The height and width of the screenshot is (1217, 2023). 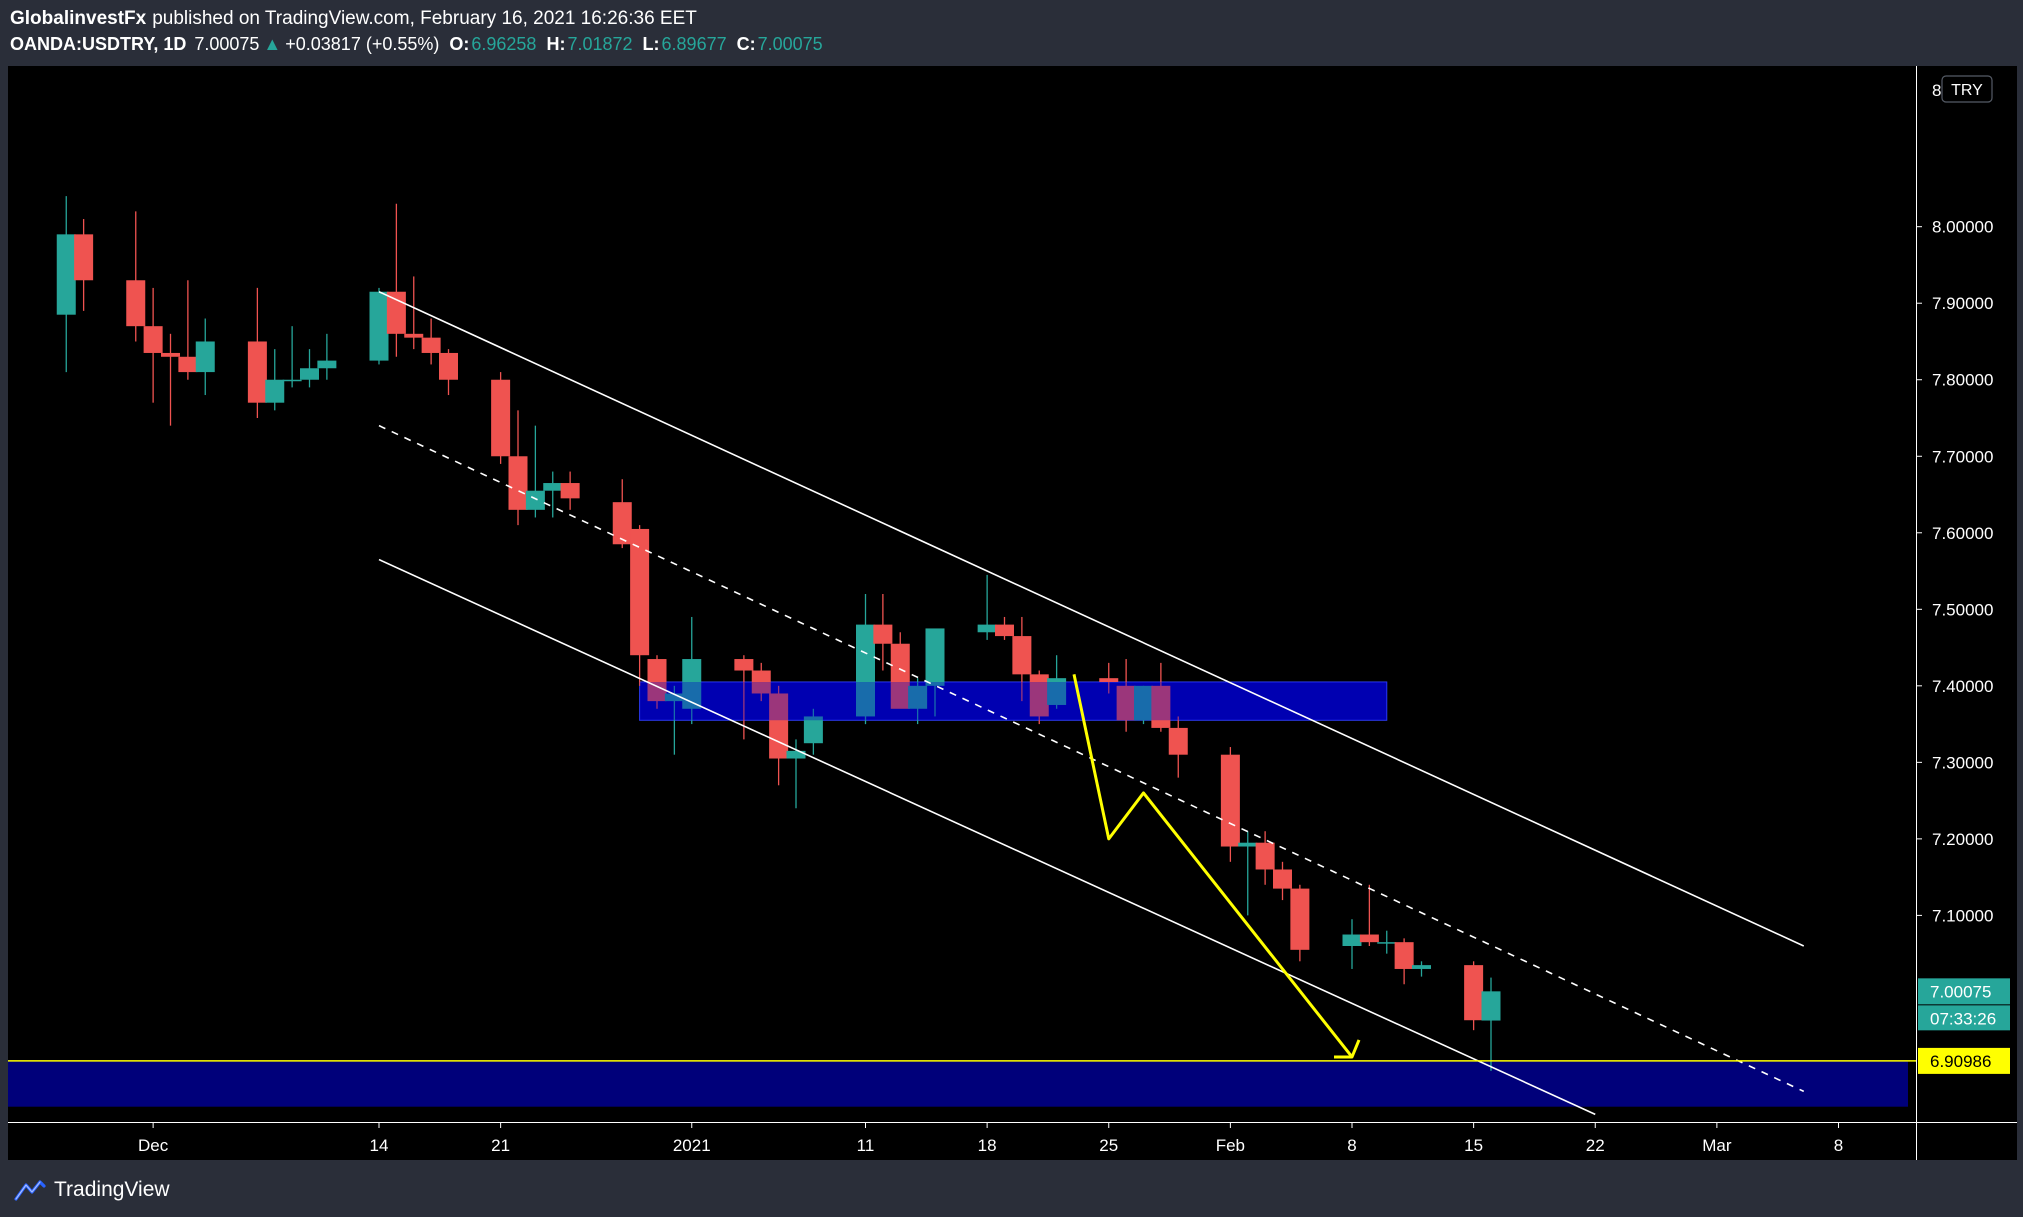 I want to click on last-price: 7.00075, so click(x=227, y=44).